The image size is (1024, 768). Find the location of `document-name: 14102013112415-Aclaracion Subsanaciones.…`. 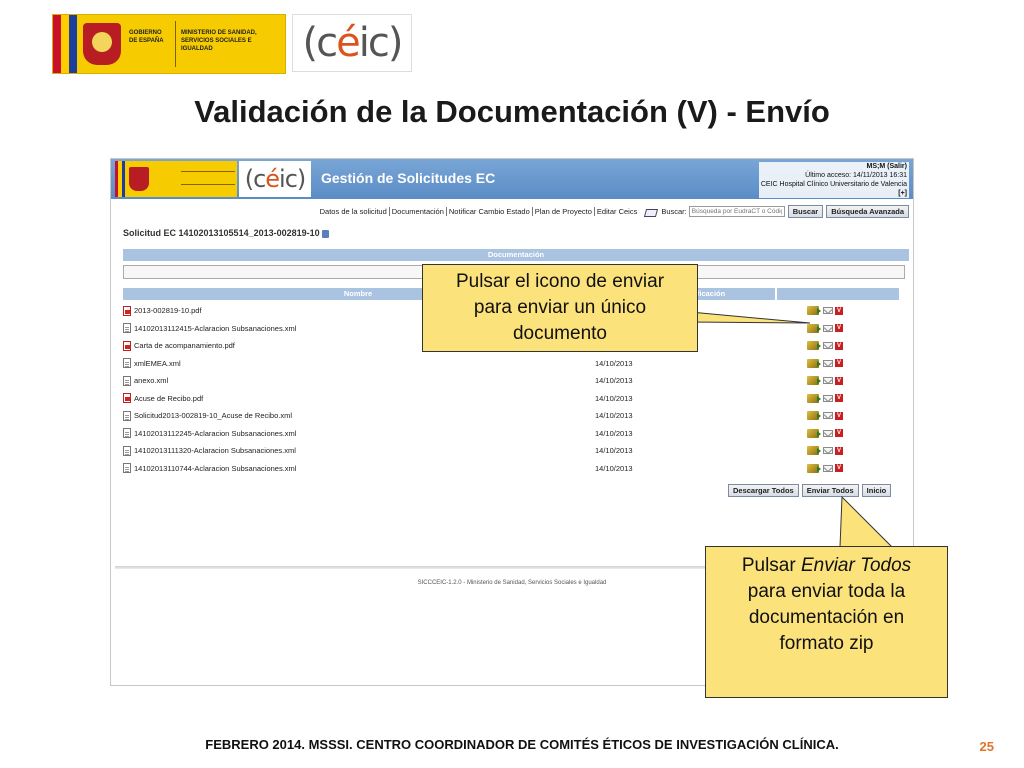

document-name: 14102013112415-Aclaracion Subsanaciones.… is located at coordinates (215, 329).